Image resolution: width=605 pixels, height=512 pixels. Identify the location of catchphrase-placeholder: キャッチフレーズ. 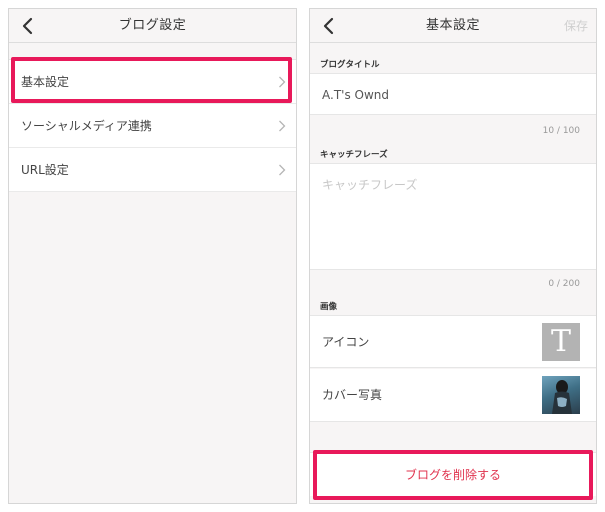
(370, 185).